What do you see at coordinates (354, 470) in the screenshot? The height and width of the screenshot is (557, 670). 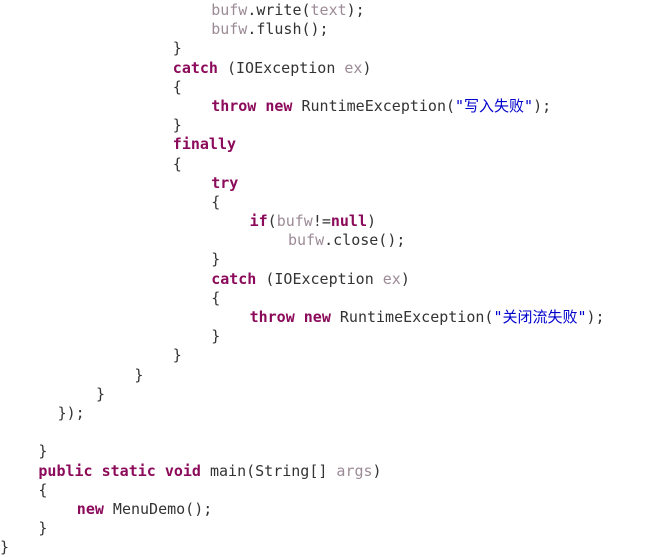 I see `code-token-ident: args` at bounding box center [354, 470].